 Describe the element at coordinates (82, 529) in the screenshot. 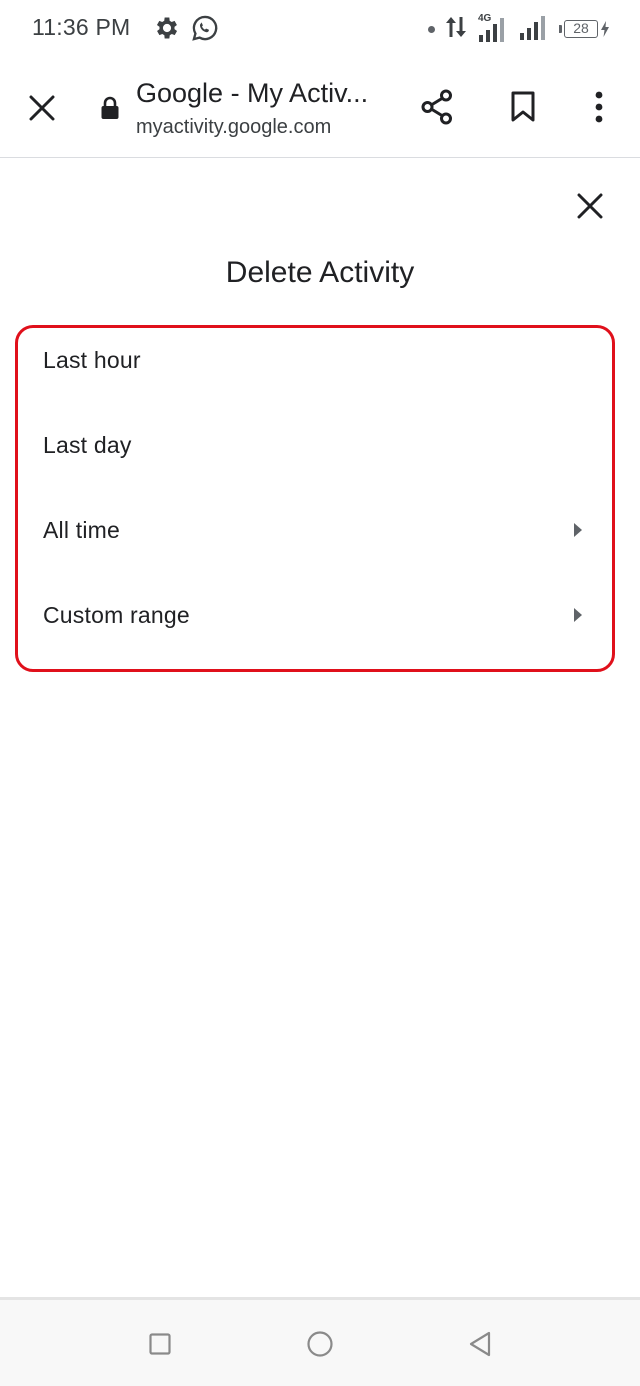

I see `option-label: All time` at that location.